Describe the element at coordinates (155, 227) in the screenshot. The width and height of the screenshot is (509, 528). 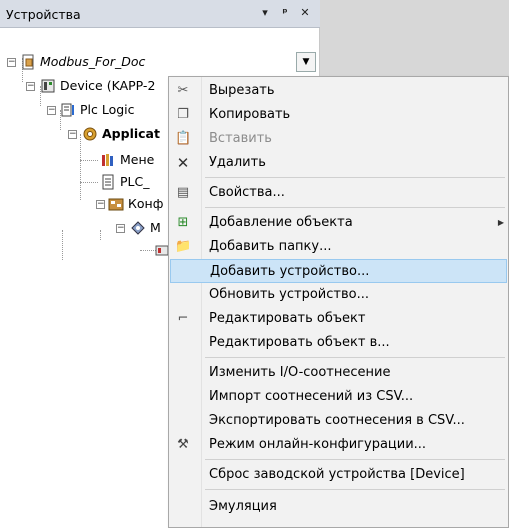
I see `tree-label-modbus: M` at that location.